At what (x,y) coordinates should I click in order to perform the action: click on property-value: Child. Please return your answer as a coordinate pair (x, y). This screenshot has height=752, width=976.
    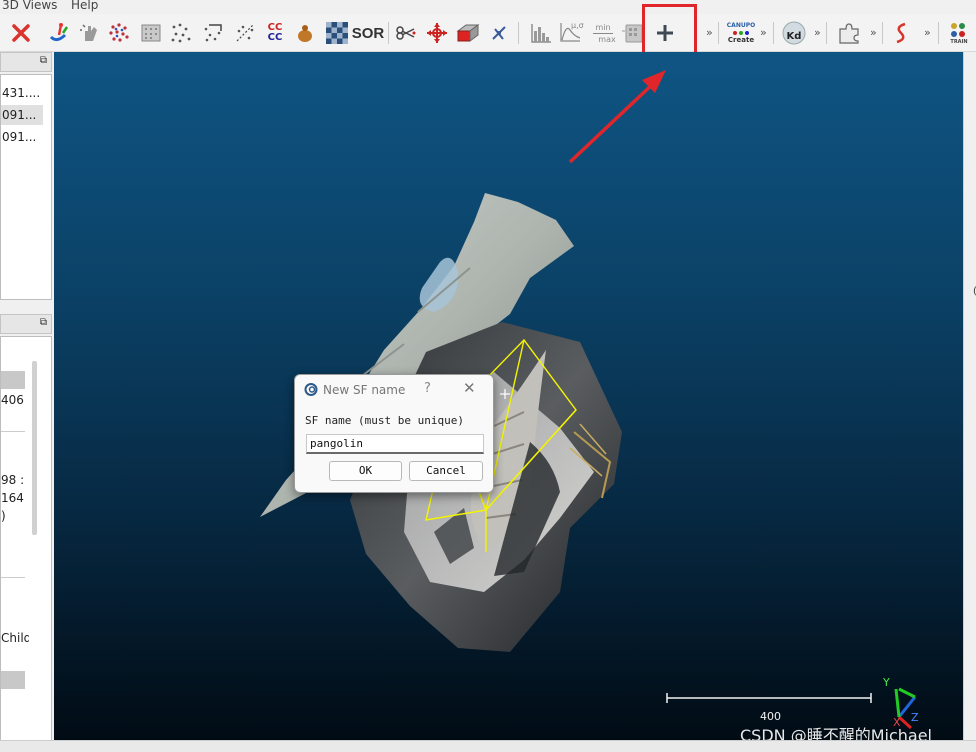
    Looking at the image, I should click on (15, 638).